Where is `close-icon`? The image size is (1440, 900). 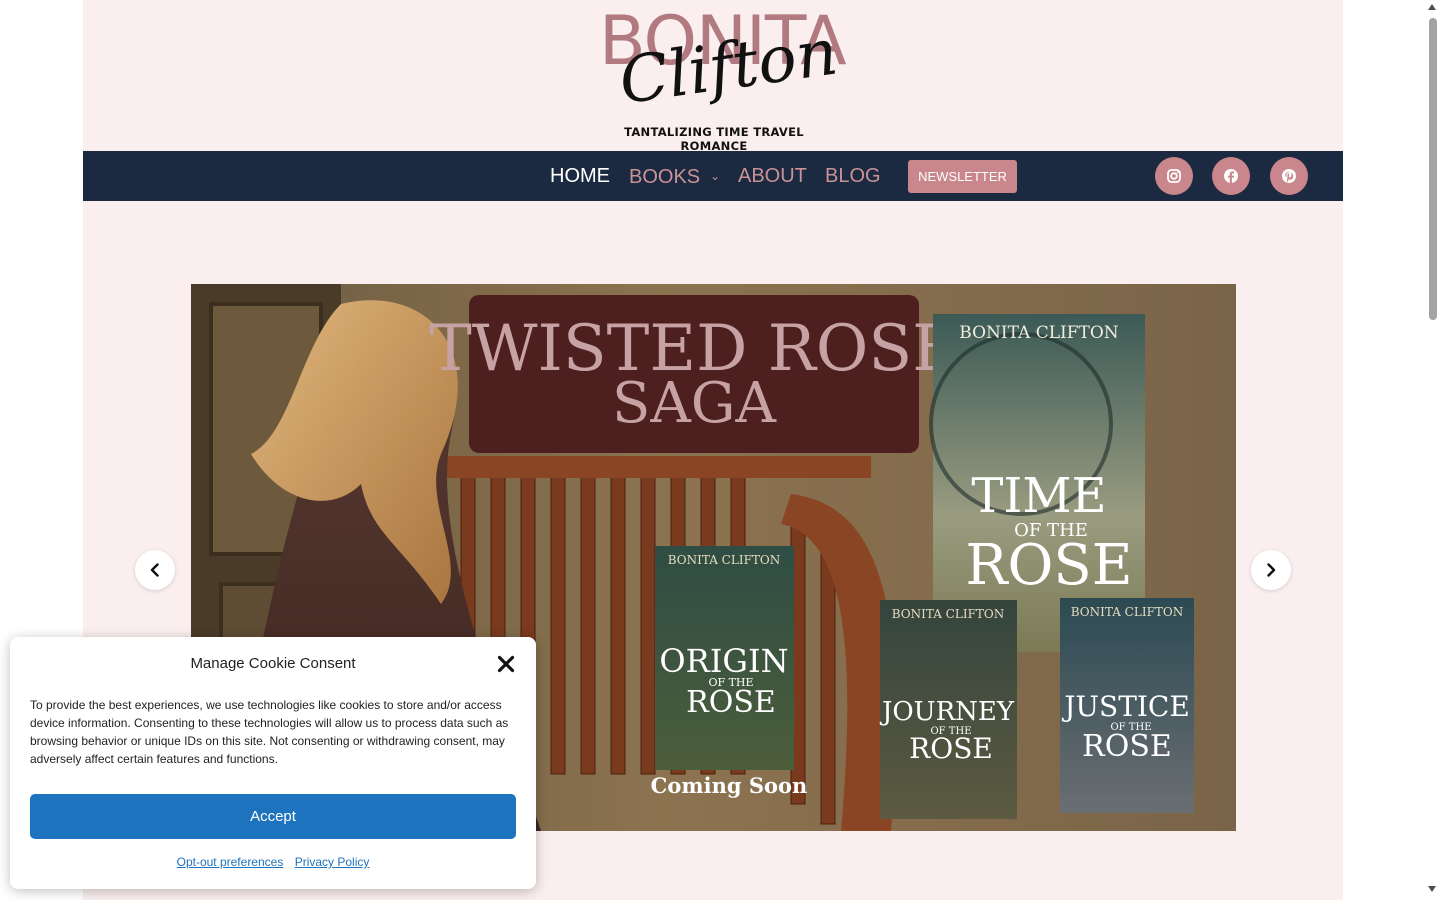
close-icon is located at coordinates (506, 664).